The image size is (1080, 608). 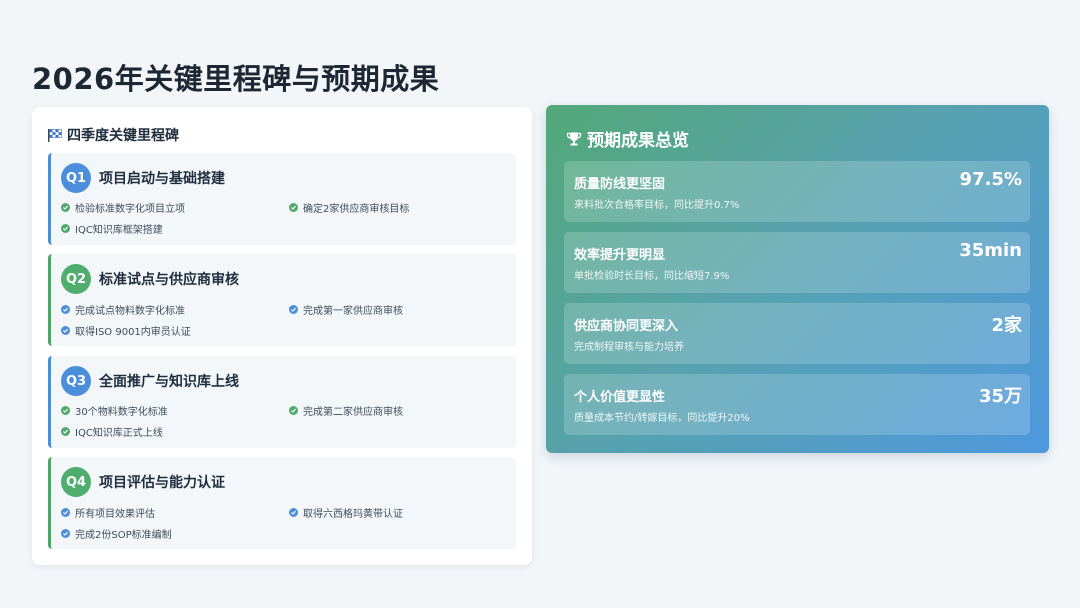 What do you see at coordinates (356, 209) in the screenshot?
I see `milestone-item-label: 确定2家供应商审核目标` at bounding box center [356, 209].